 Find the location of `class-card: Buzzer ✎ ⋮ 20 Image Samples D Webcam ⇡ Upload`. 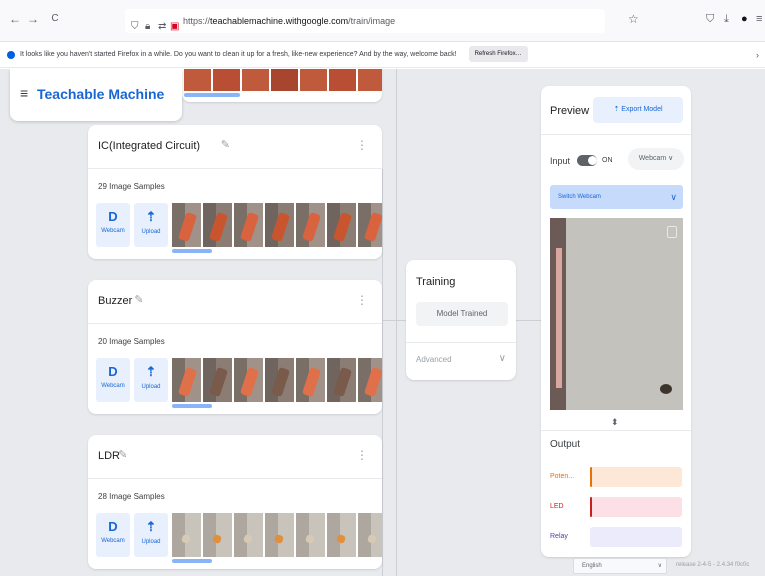

class-card: Buzzer ✎ ⋮ 20 Image Samples D Webcam ⇡ Upload is located at coordinates (235, 347).